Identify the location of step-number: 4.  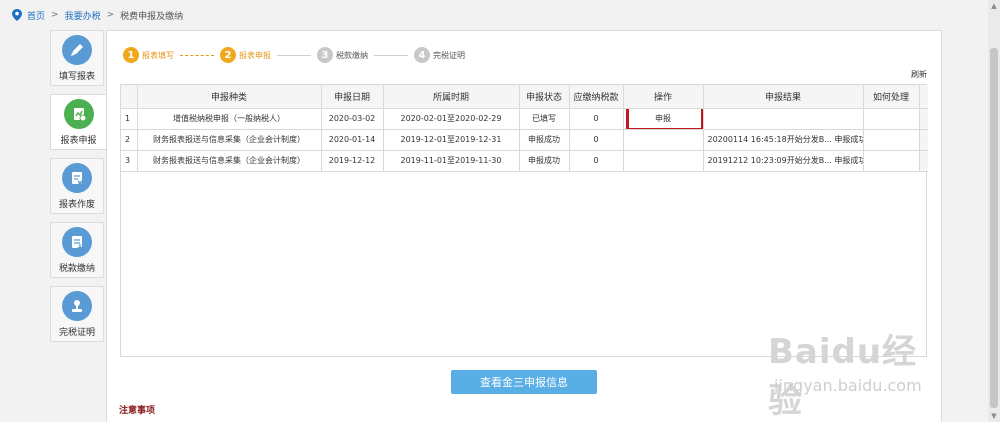
(422, 55).